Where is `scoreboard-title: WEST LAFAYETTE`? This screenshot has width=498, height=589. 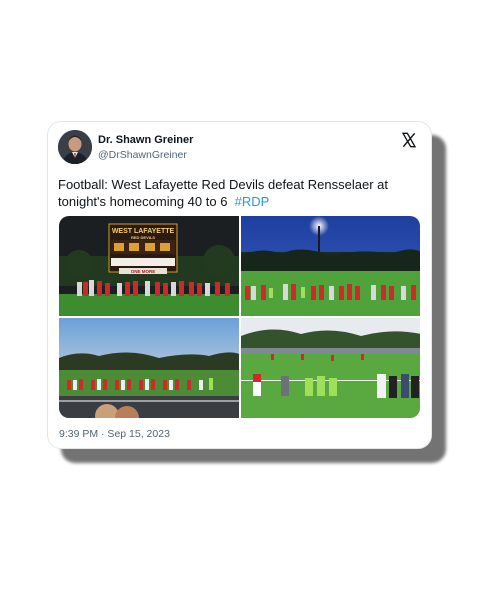
scoreboard-title: WEST LAFAYETTE is located at coordinates (143, 231).